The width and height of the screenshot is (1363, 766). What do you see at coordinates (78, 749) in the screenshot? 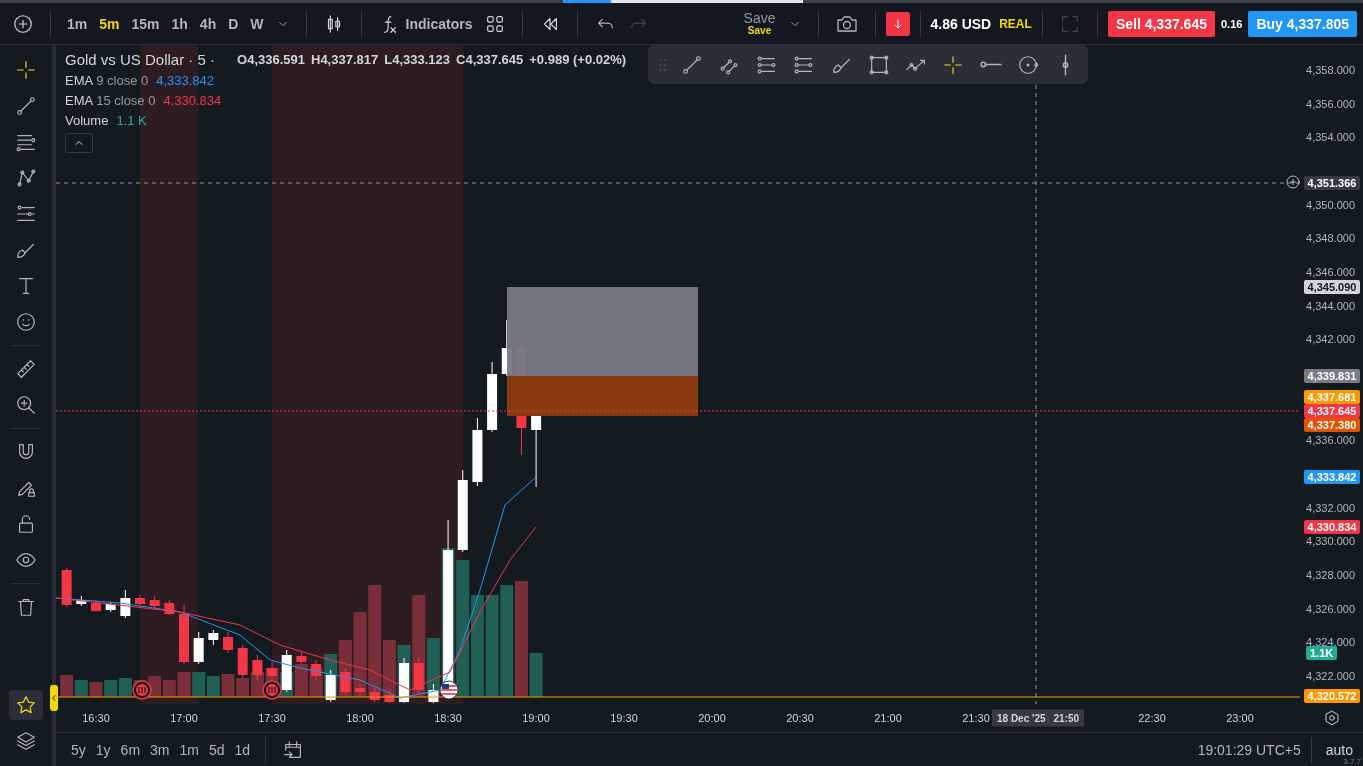
I see `range-button: 5y` at bounding box center [78, 749].